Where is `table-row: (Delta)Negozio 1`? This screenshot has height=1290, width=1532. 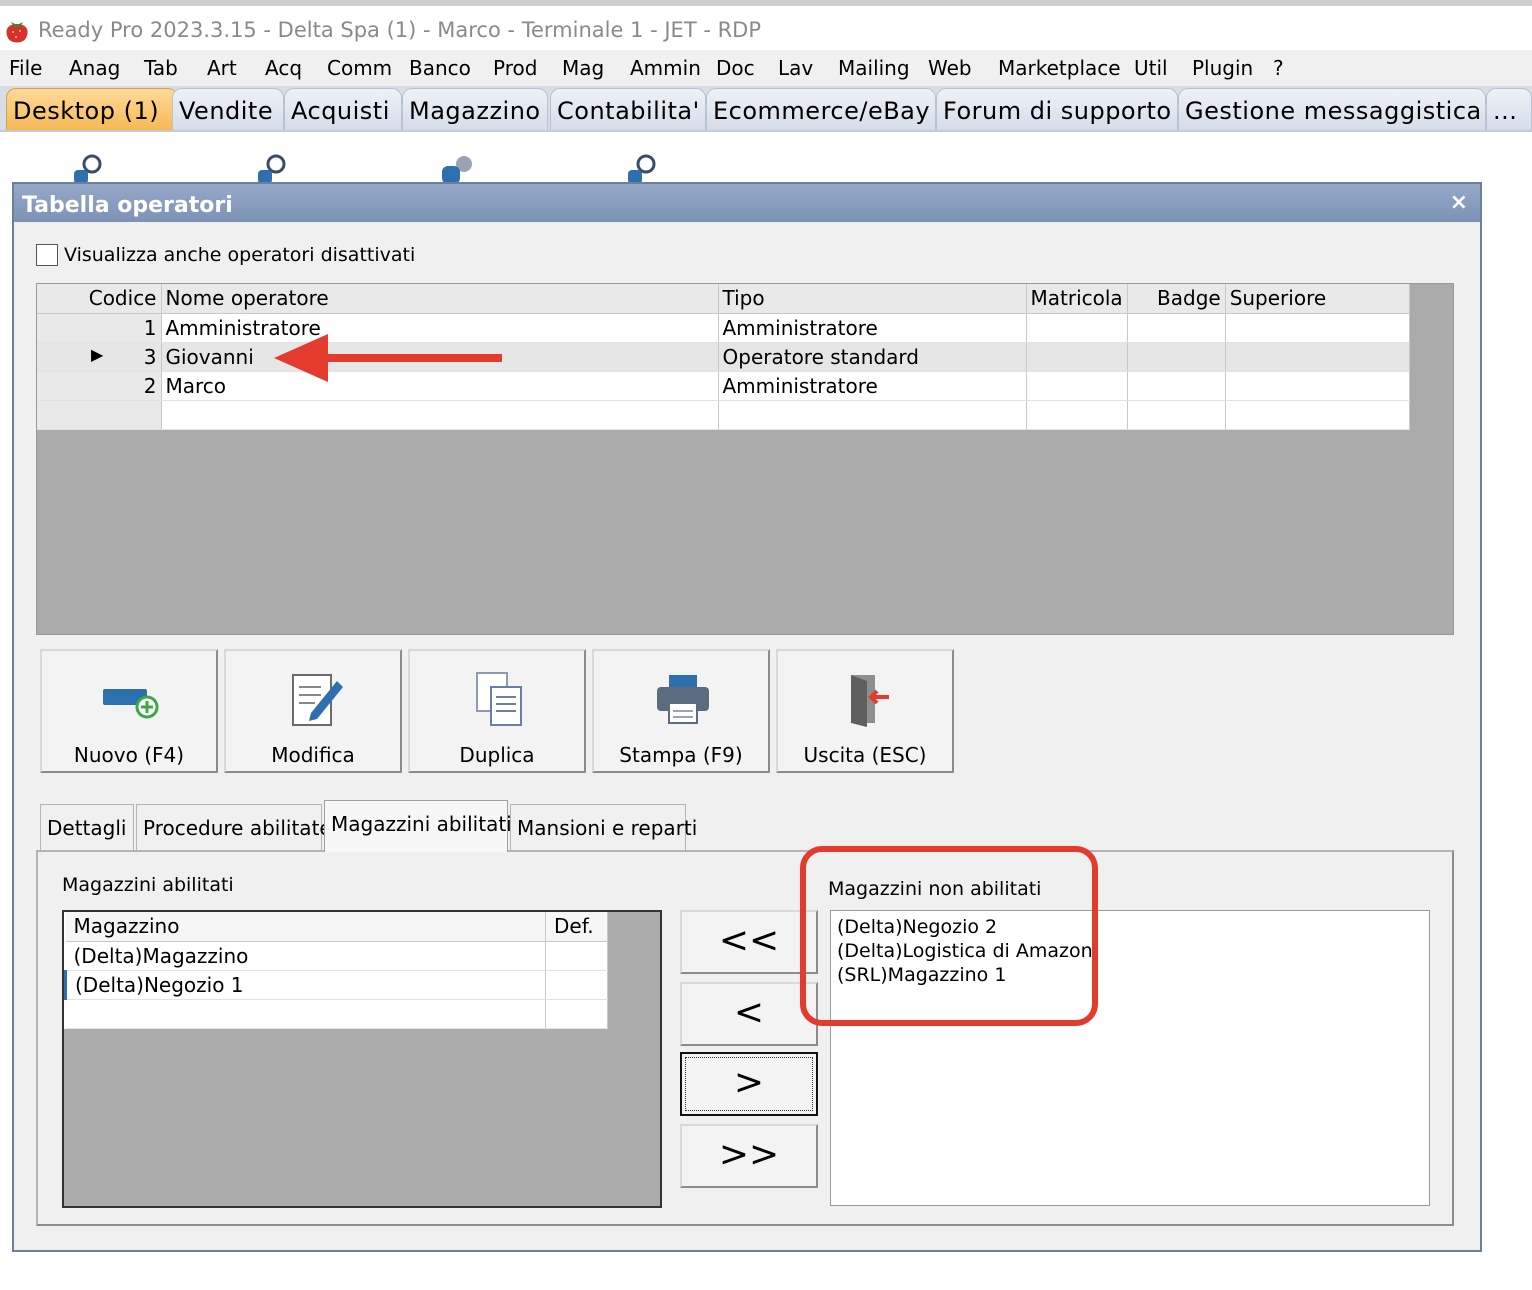
table-row: (Delta)Negozio 1 is located at coordinates (336, 985).